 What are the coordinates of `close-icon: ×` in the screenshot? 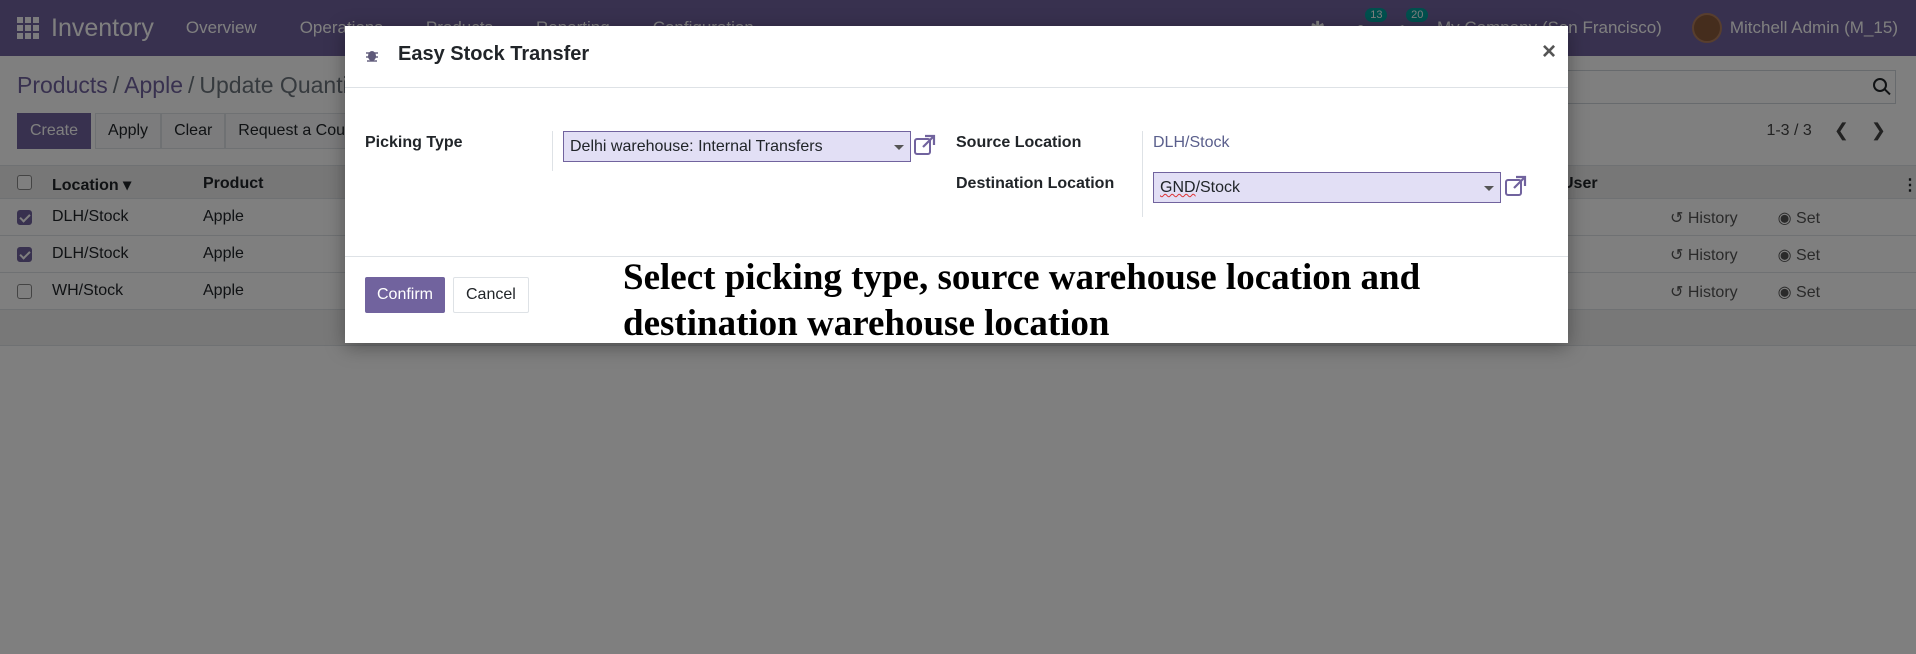 It's located at (1549, 52).